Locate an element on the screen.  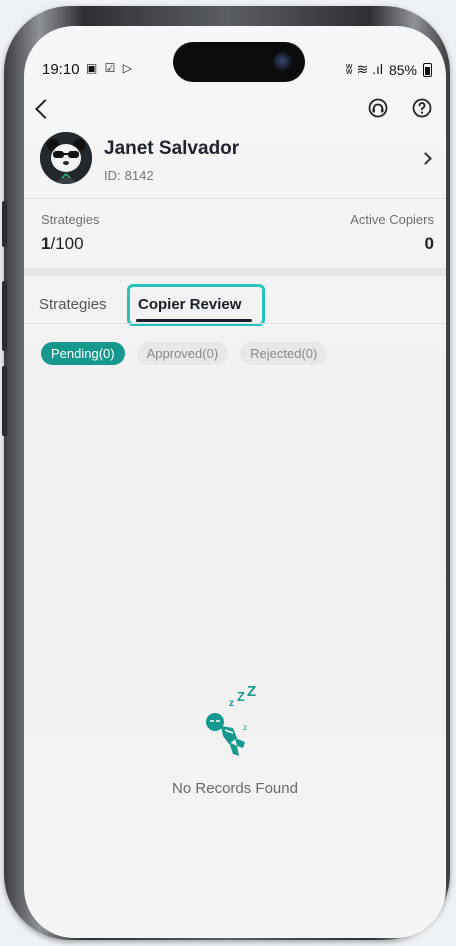
profile-card: Janet Salvador ID: 8142 is located at coordinates (235, 162).